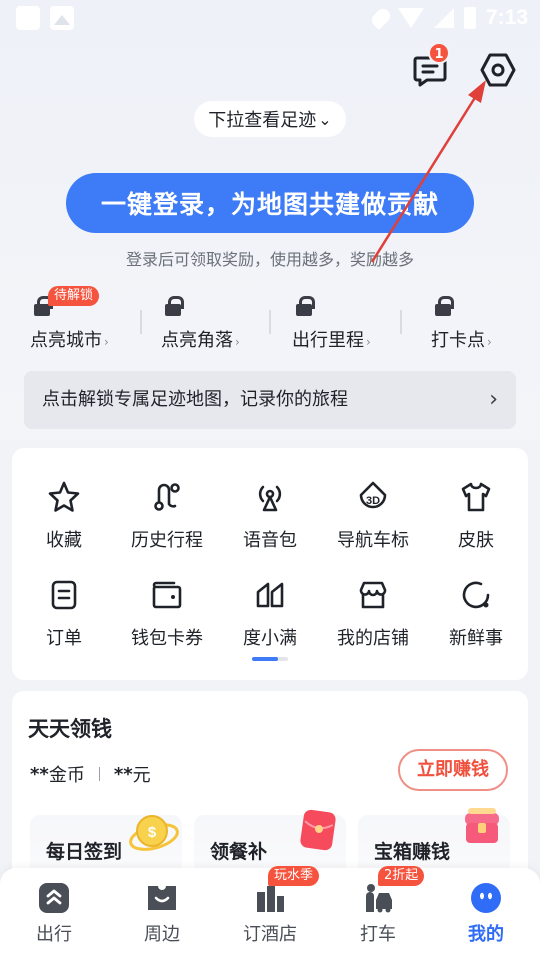 The width and height of the screenshot is (540, 960). Describe the element at coordinates (482, 825) in the screenshot. I see `treasure-chest-icon` at that location.